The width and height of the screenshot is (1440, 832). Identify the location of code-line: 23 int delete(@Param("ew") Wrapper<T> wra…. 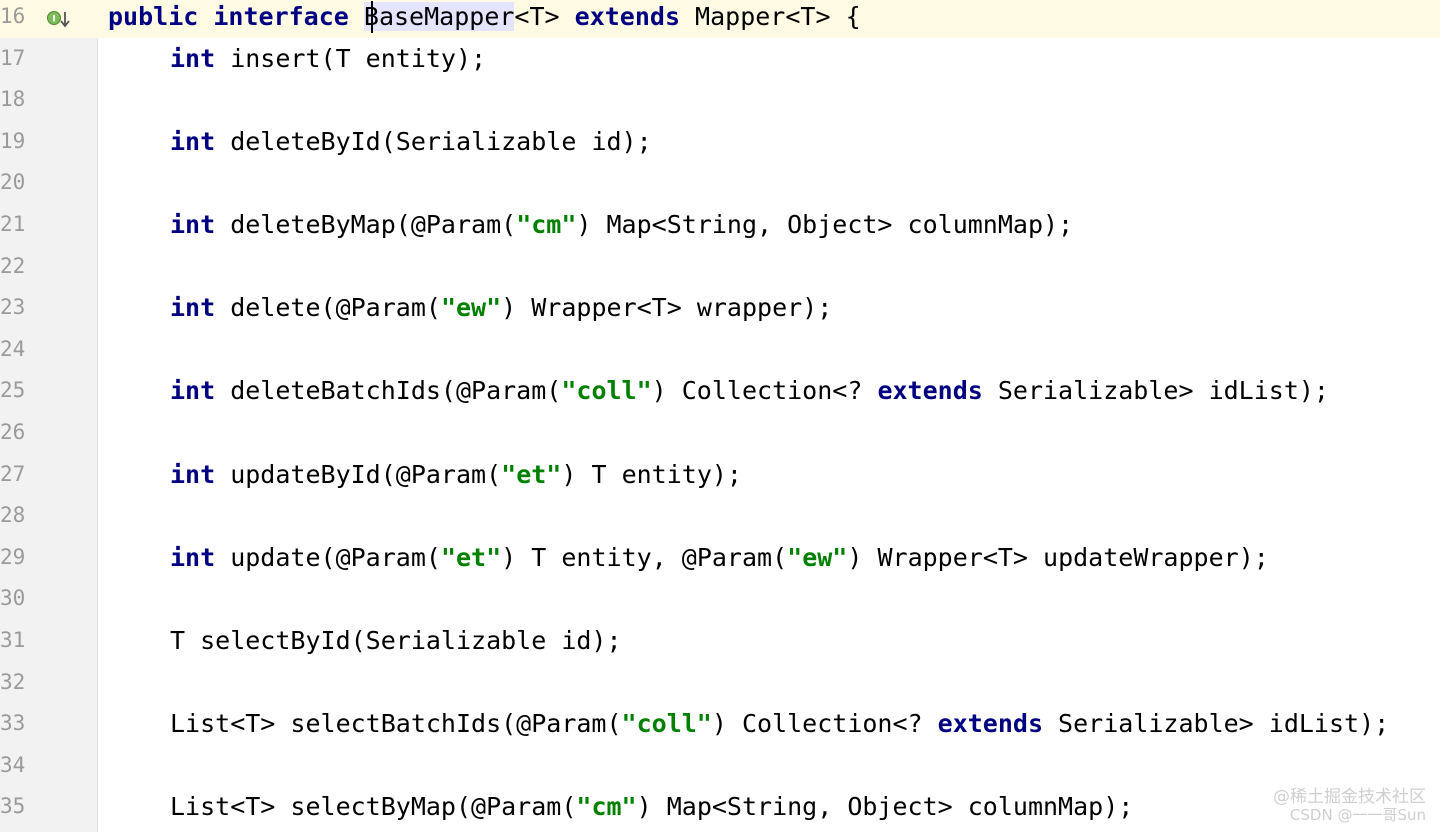
(720, 308).